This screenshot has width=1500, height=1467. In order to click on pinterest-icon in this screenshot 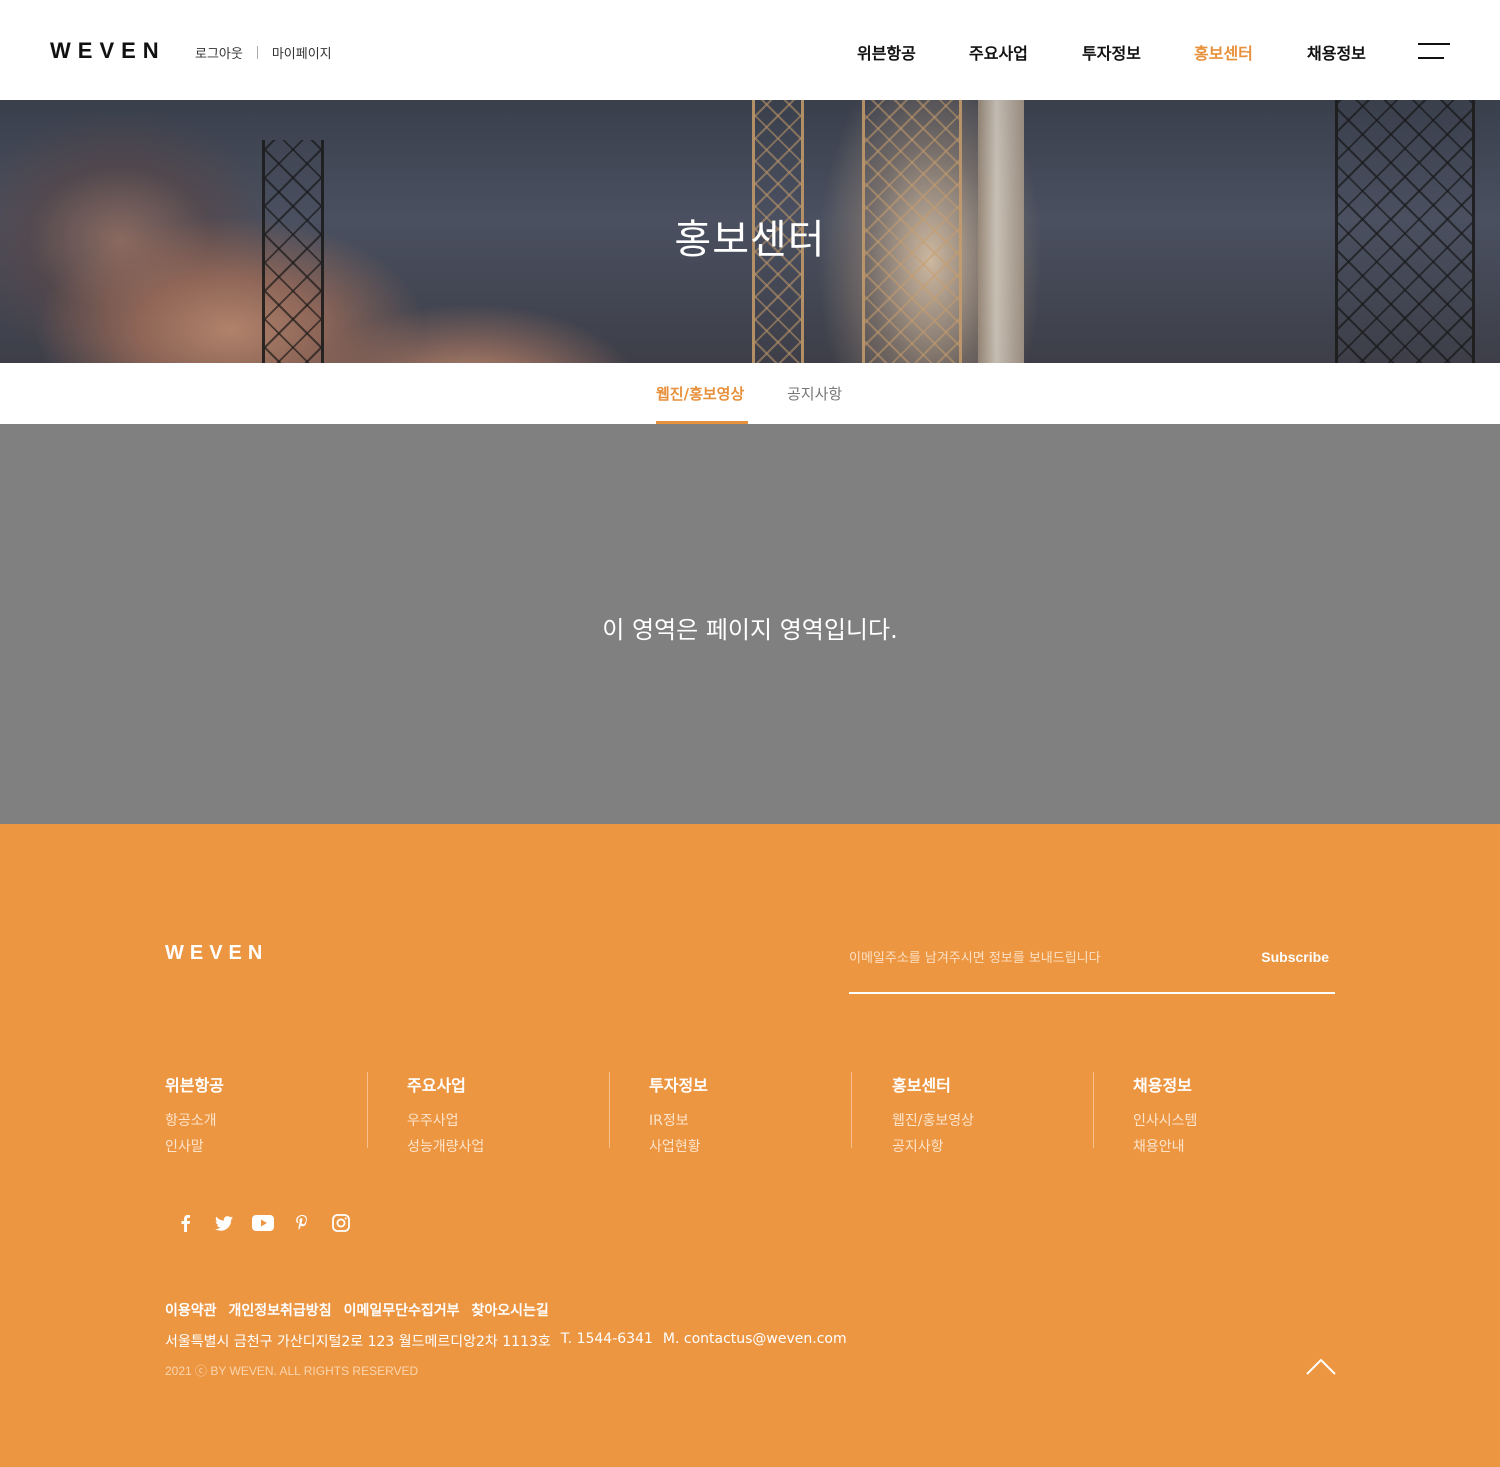, I will do `click(302, 1223)`.